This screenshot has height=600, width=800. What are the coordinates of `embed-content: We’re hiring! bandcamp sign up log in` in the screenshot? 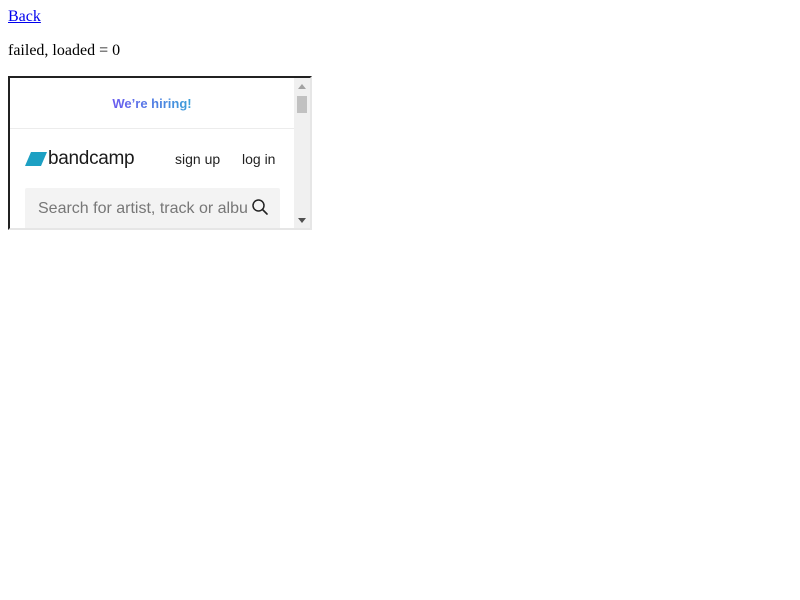 It's located at (152, 153).